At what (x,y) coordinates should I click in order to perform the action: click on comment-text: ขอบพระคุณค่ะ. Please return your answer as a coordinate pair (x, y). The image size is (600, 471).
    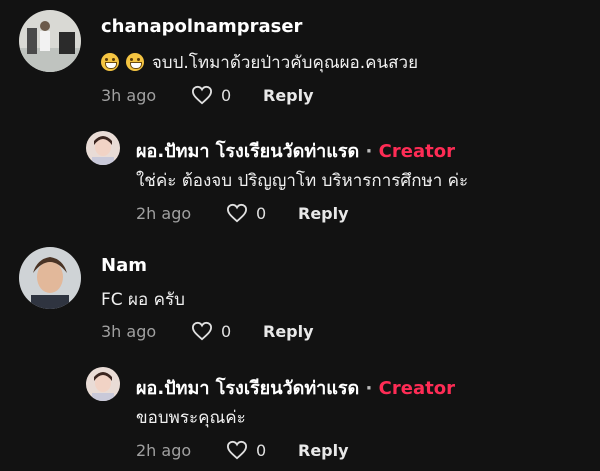
    Looking at the image, I should click on (191, 418).